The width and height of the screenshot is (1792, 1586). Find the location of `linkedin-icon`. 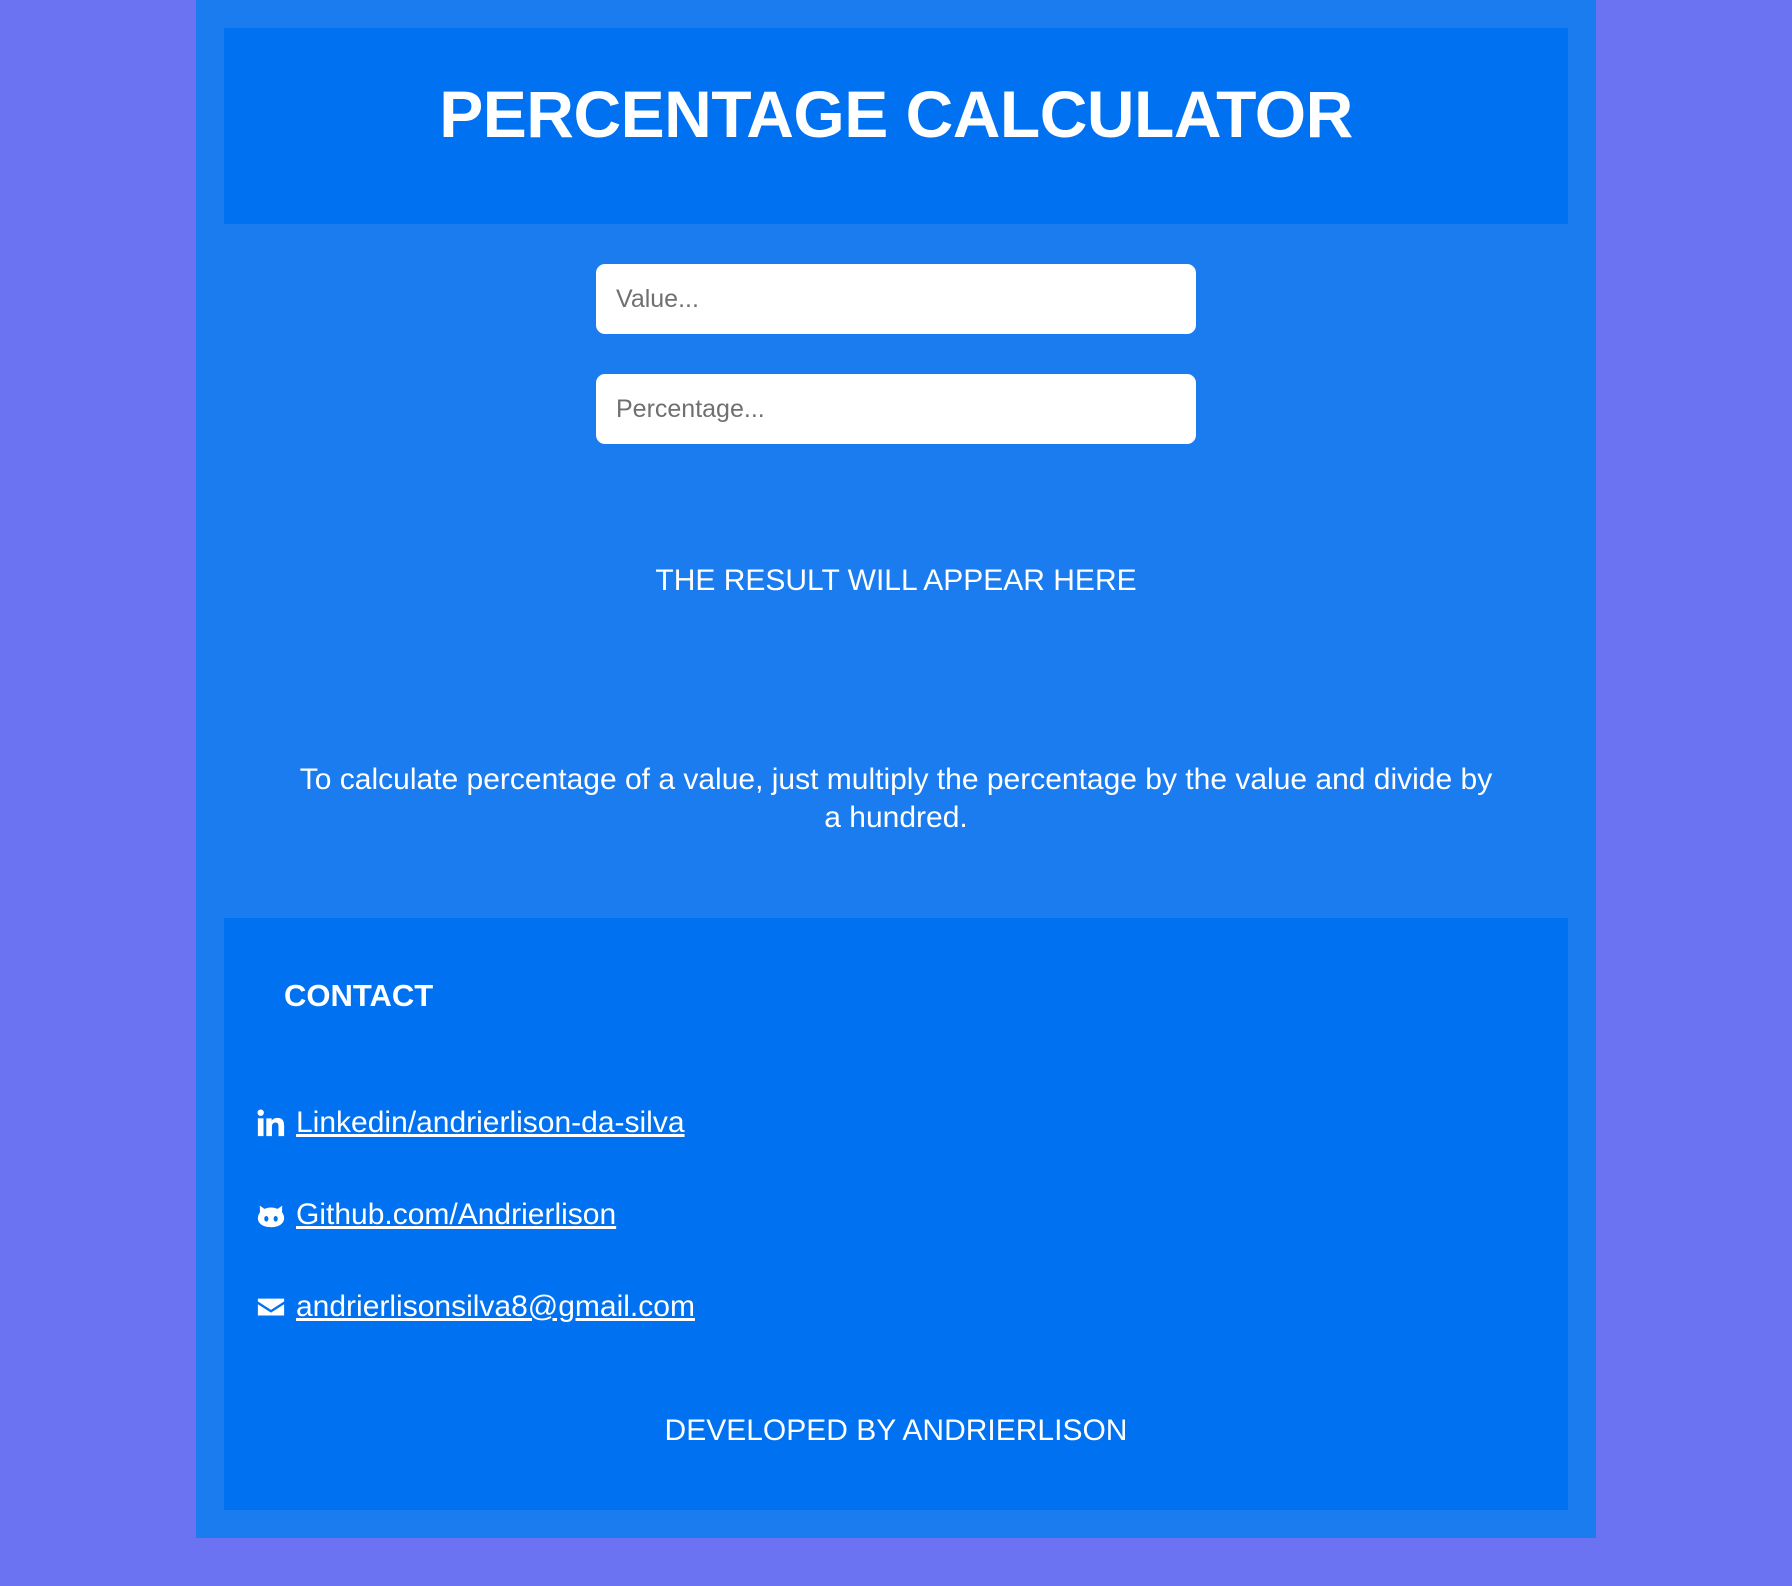

linkedin-icon is located at coordinates (271, 1123).